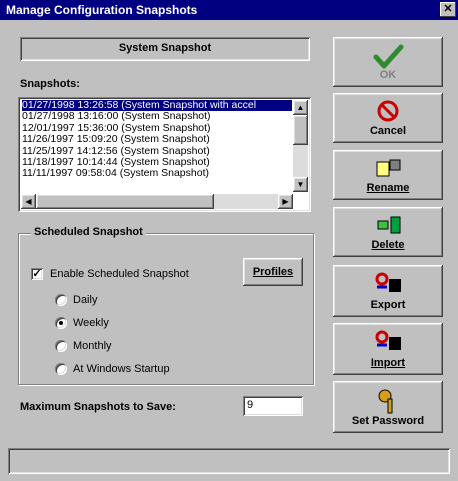 This screenshot has height=481, width=458. I want to click on max-snapshots-label: Maximum Snapshots to Save:, so click(98, 407).